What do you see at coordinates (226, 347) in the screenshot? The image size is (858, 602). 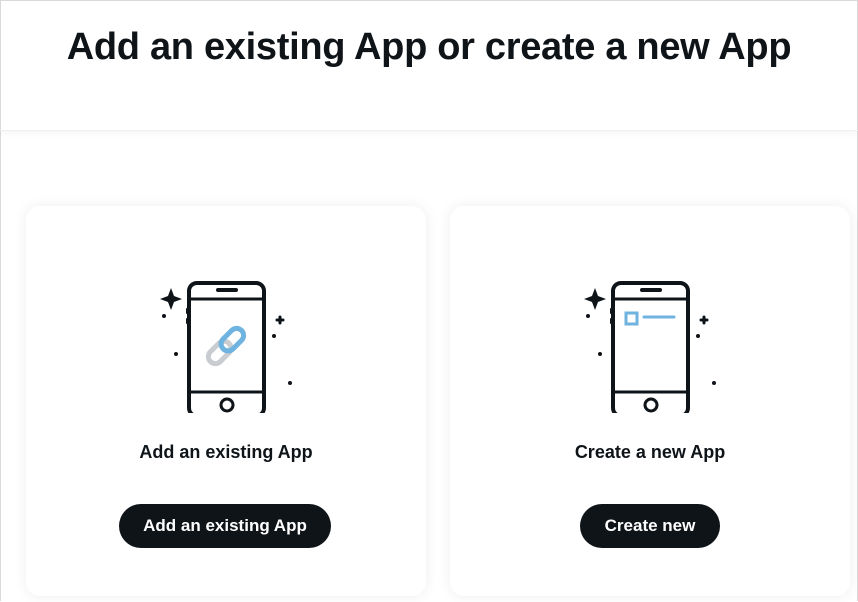 I see `phone-link-icon` at bounding box center [226, 347].